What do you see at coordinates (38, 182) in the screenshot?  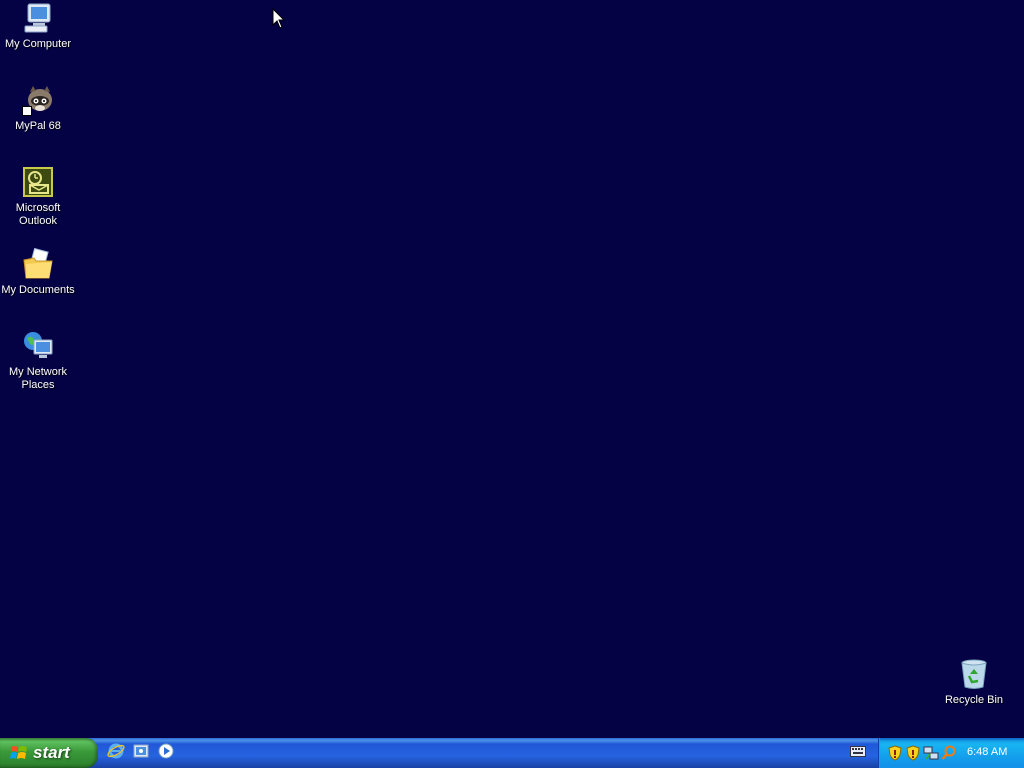 I see `outlook-icon` at bounding box center [38, 182].